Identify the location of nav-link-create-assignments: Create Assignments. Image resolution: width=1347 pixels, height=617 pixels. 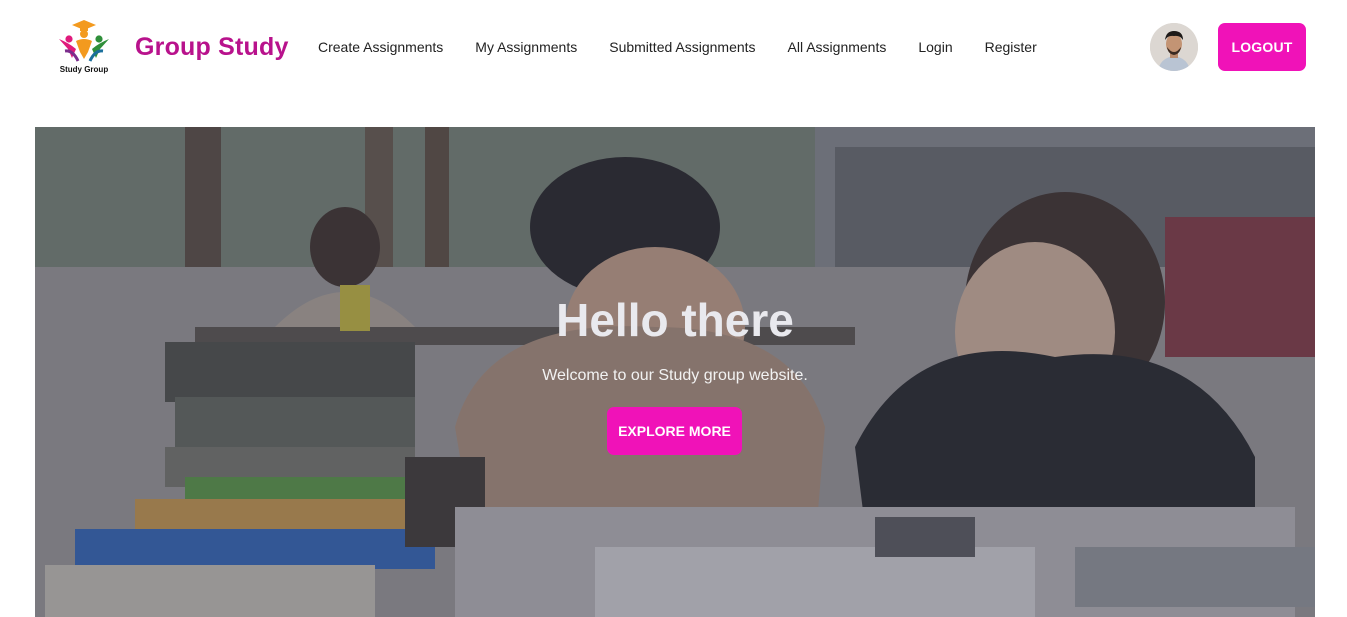
(380, 47).